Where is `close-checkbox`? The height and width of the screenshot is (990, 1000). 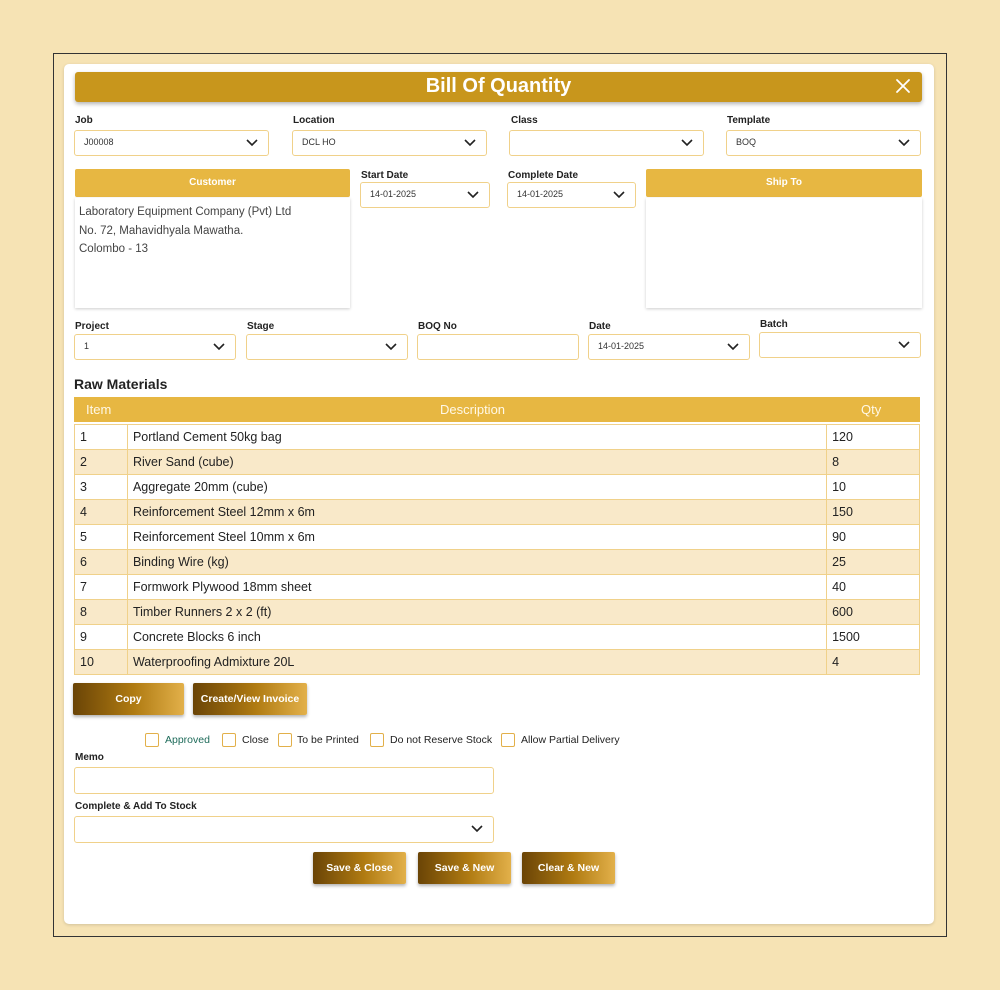 close-checkbox is located at coordinates (229, 740).